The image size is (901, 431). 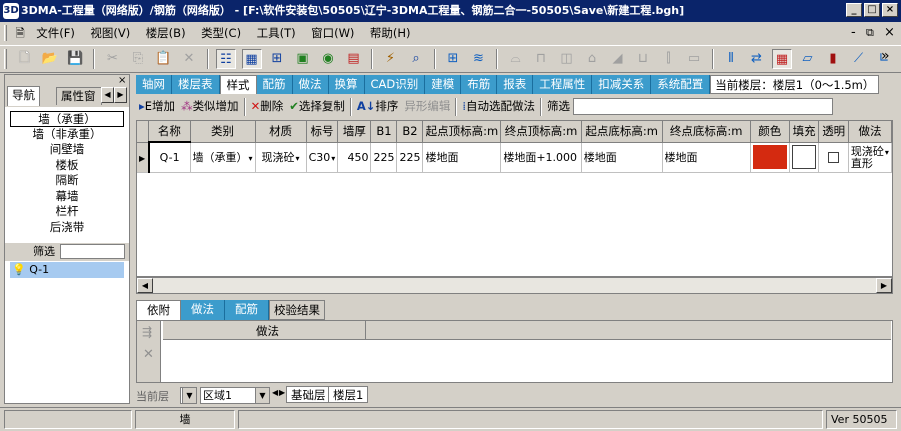 What do you see at coordinates (770, 132) in the screenshot?
I see `col-header-color: 颜色` at bounding box center [770, 132].